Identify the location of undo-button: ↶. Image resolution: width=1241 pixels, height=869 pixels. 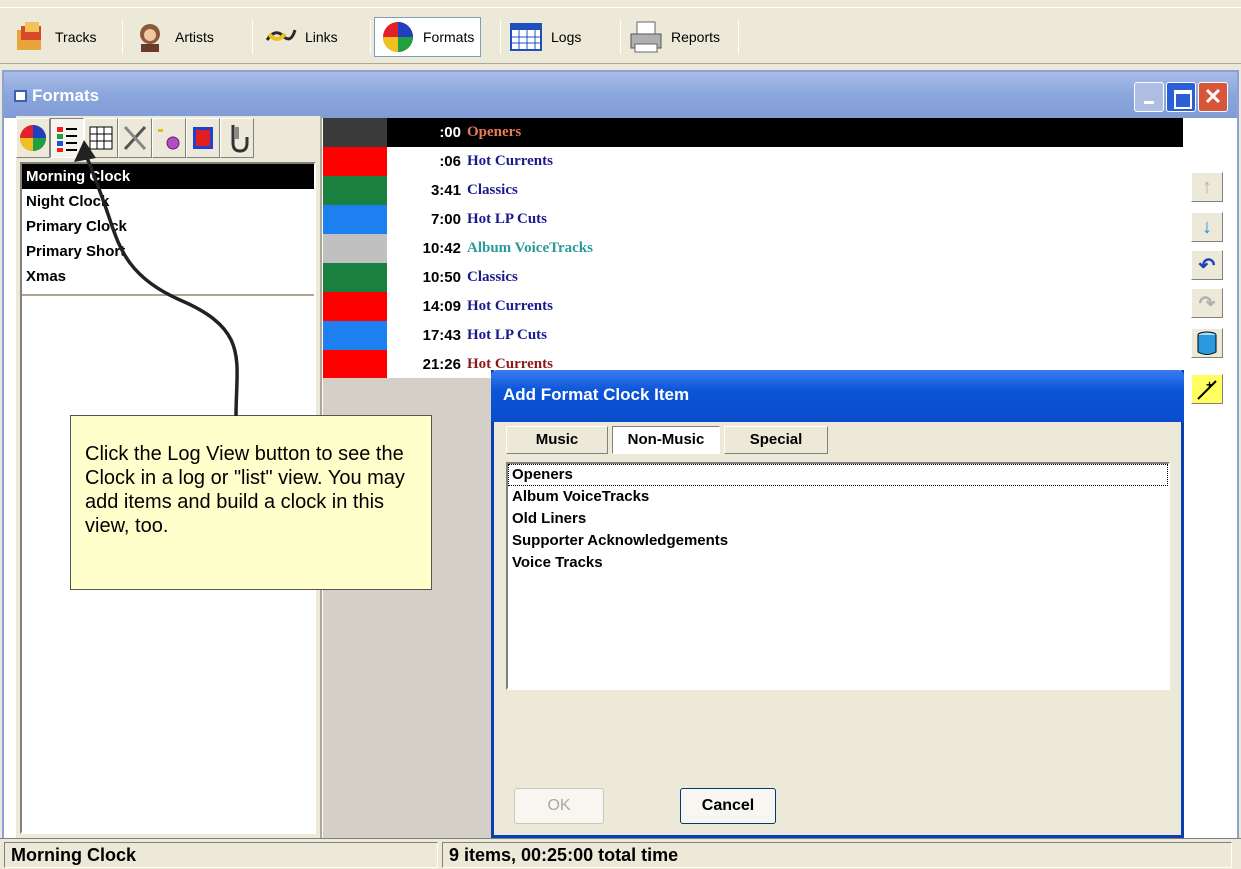
(1207, 265).